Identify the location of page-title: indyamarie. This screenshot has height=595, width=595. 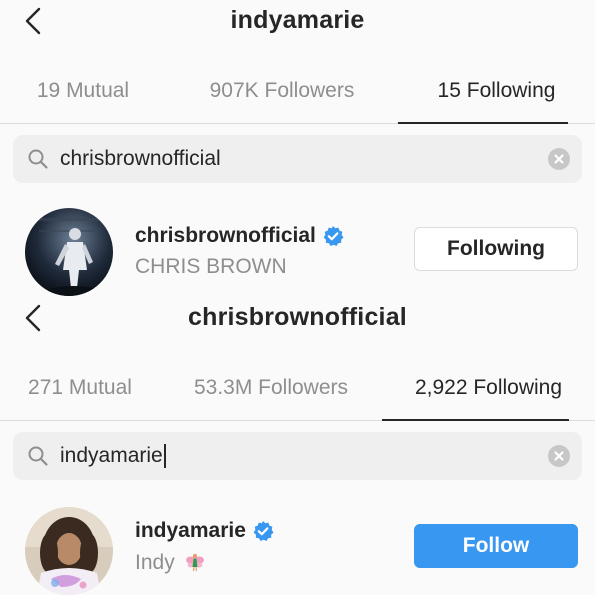
(297, 20).